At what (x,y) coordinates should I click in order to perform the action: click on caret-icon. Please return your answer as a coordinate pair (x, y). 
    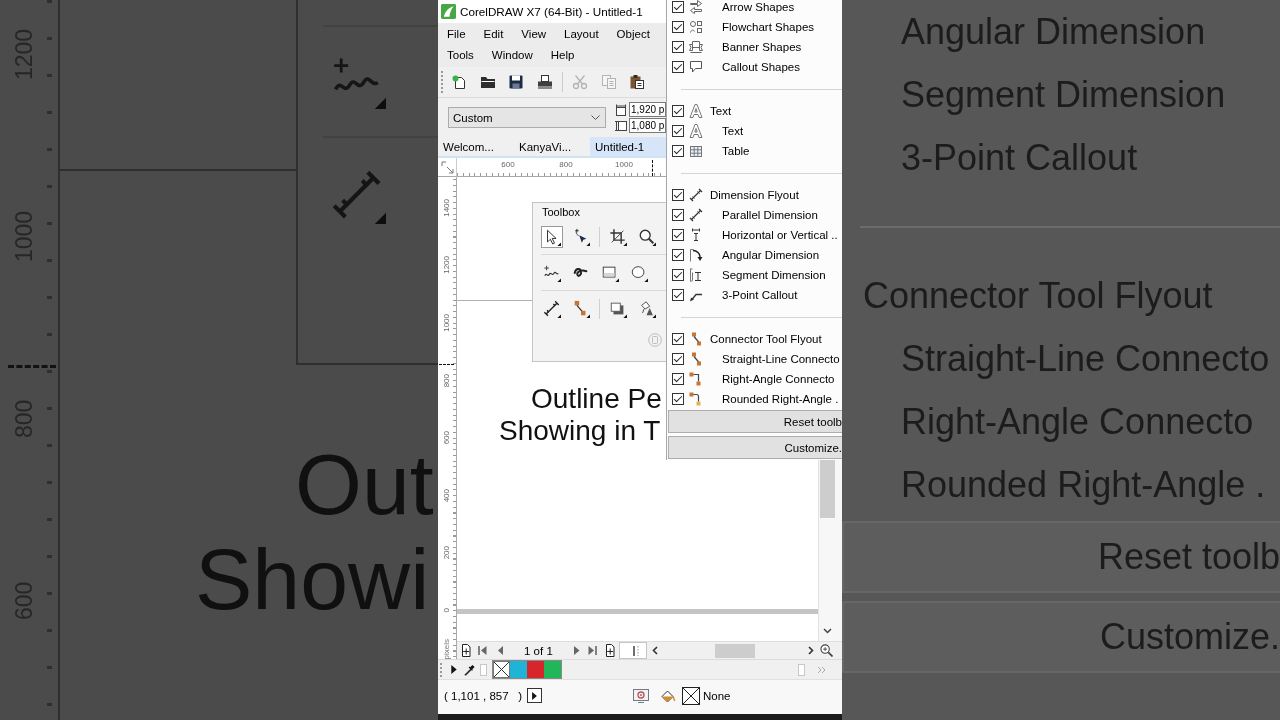
    Looking at the image, I should click on (595, 117).